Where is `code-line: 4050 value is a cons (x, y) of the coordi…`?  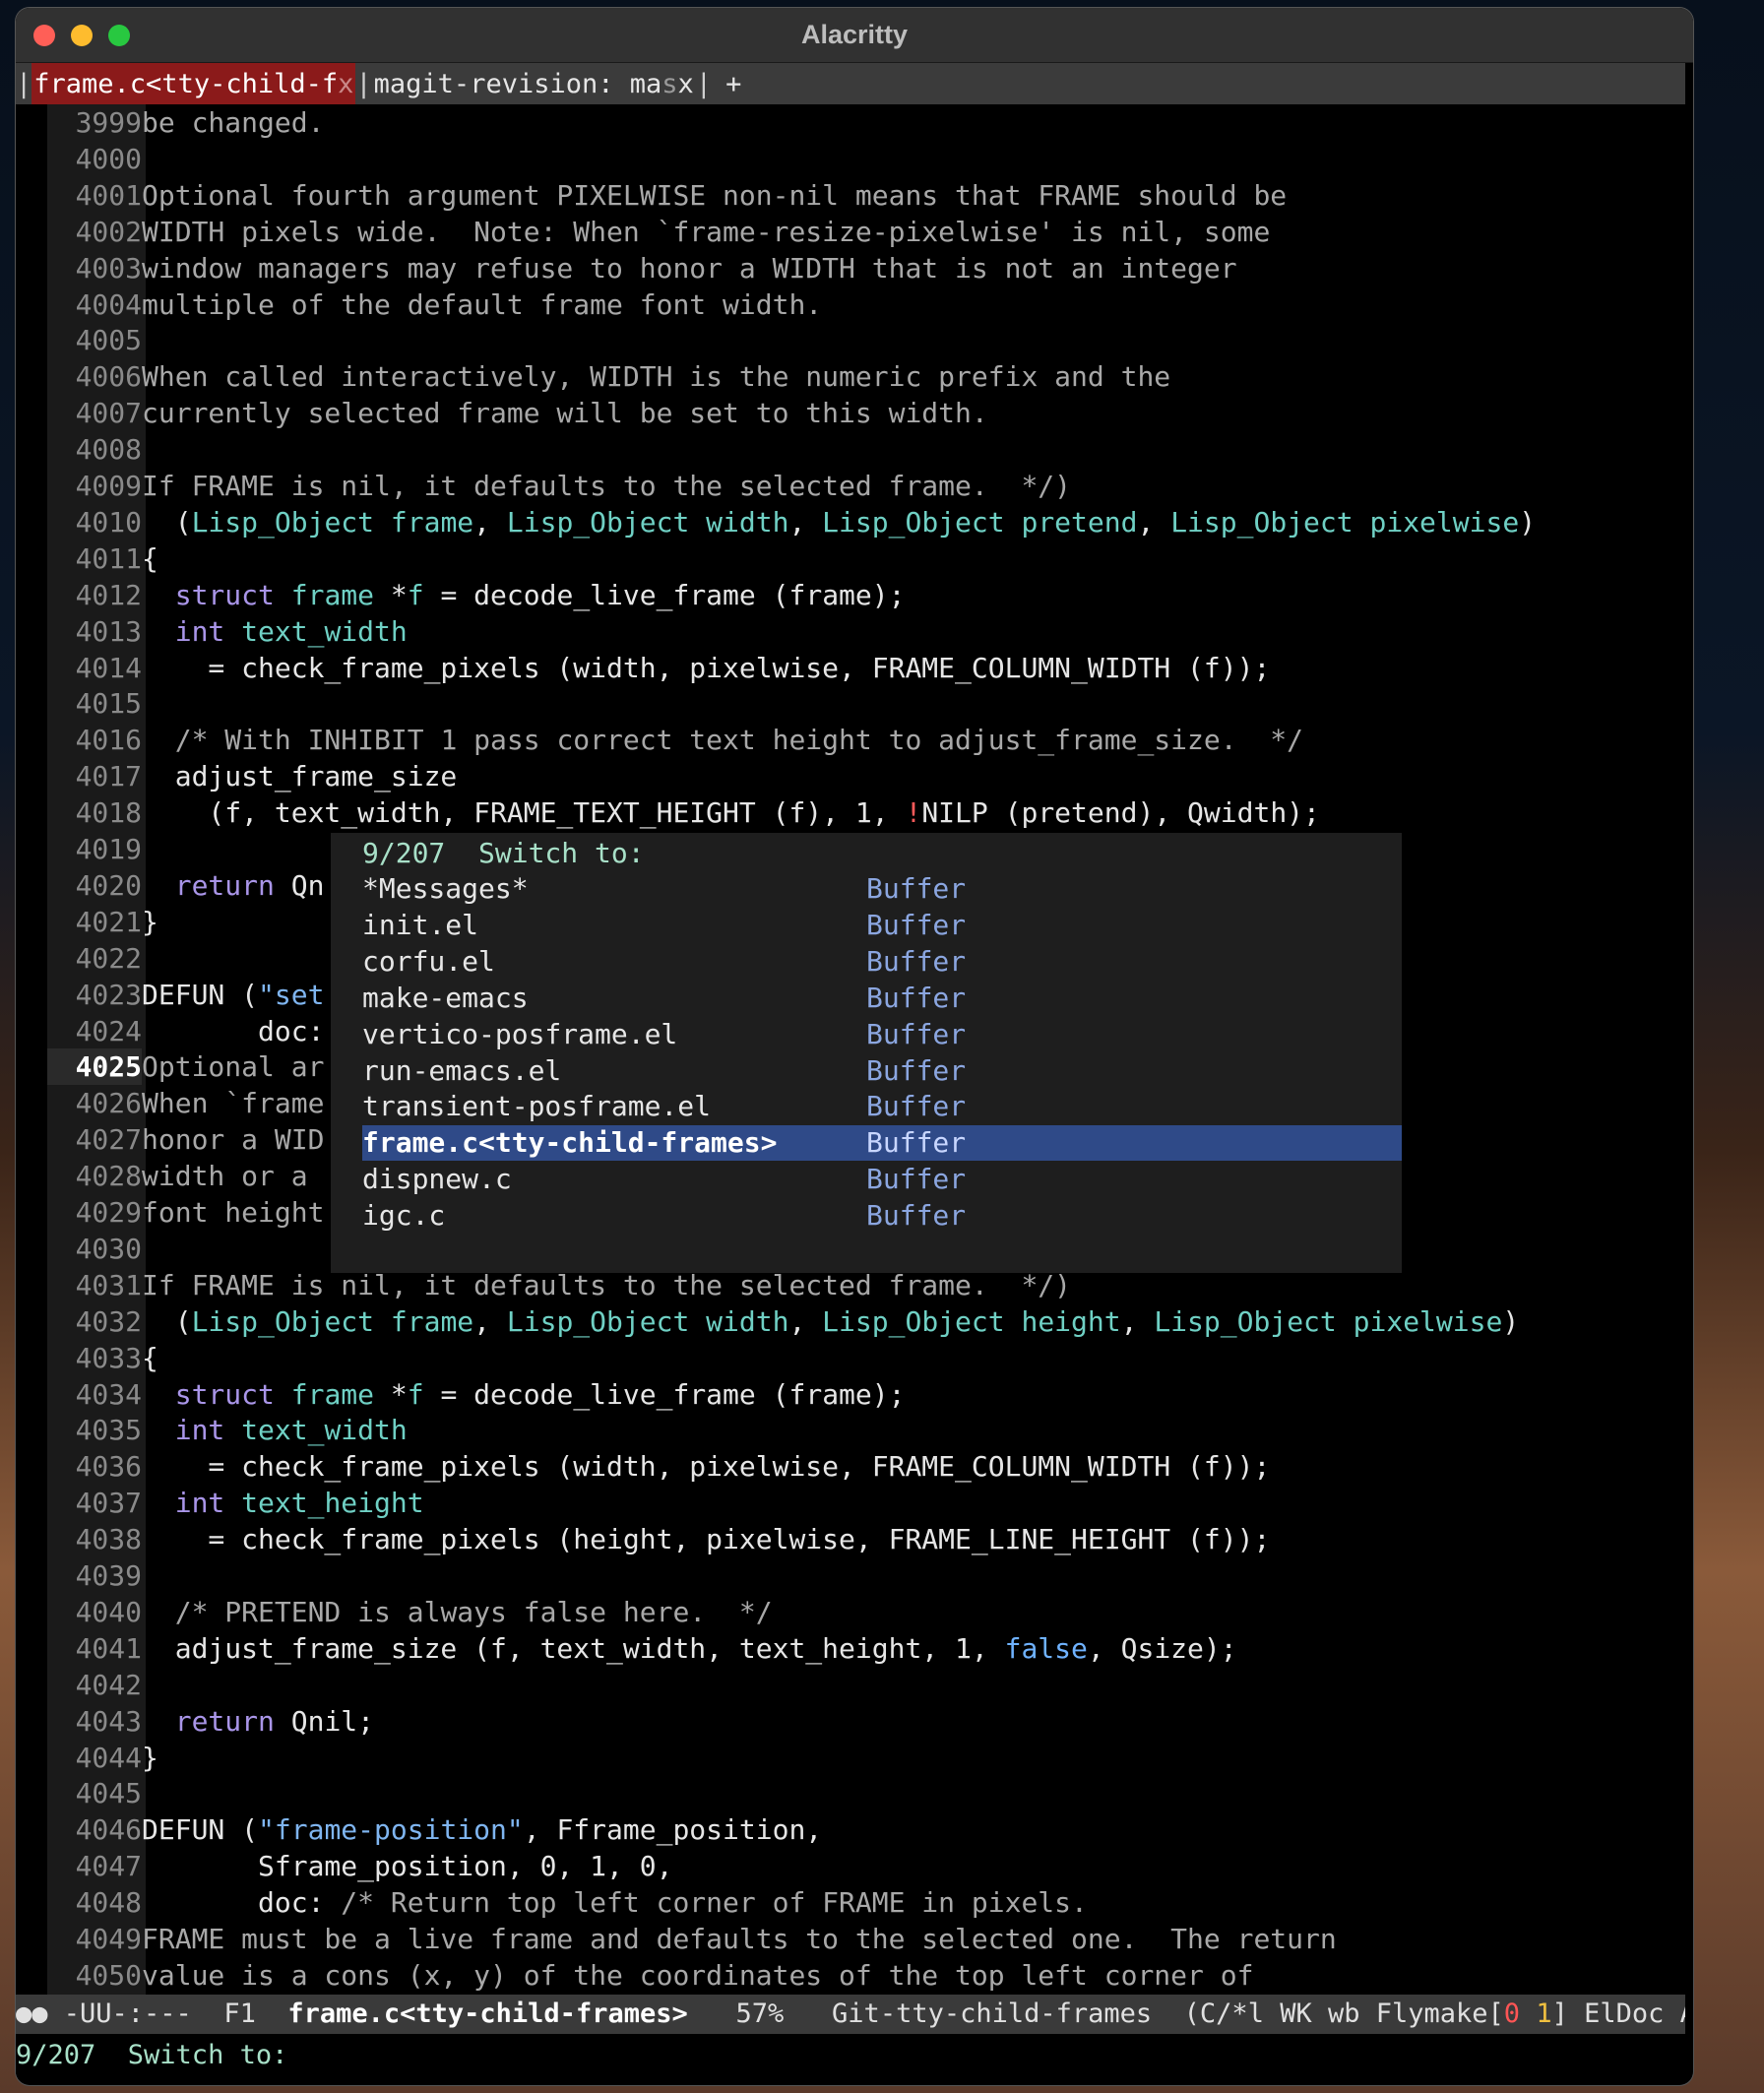 code-line: 4050 value is a cons (x, y) of the coordi… is located at coordinates (850, 1976).